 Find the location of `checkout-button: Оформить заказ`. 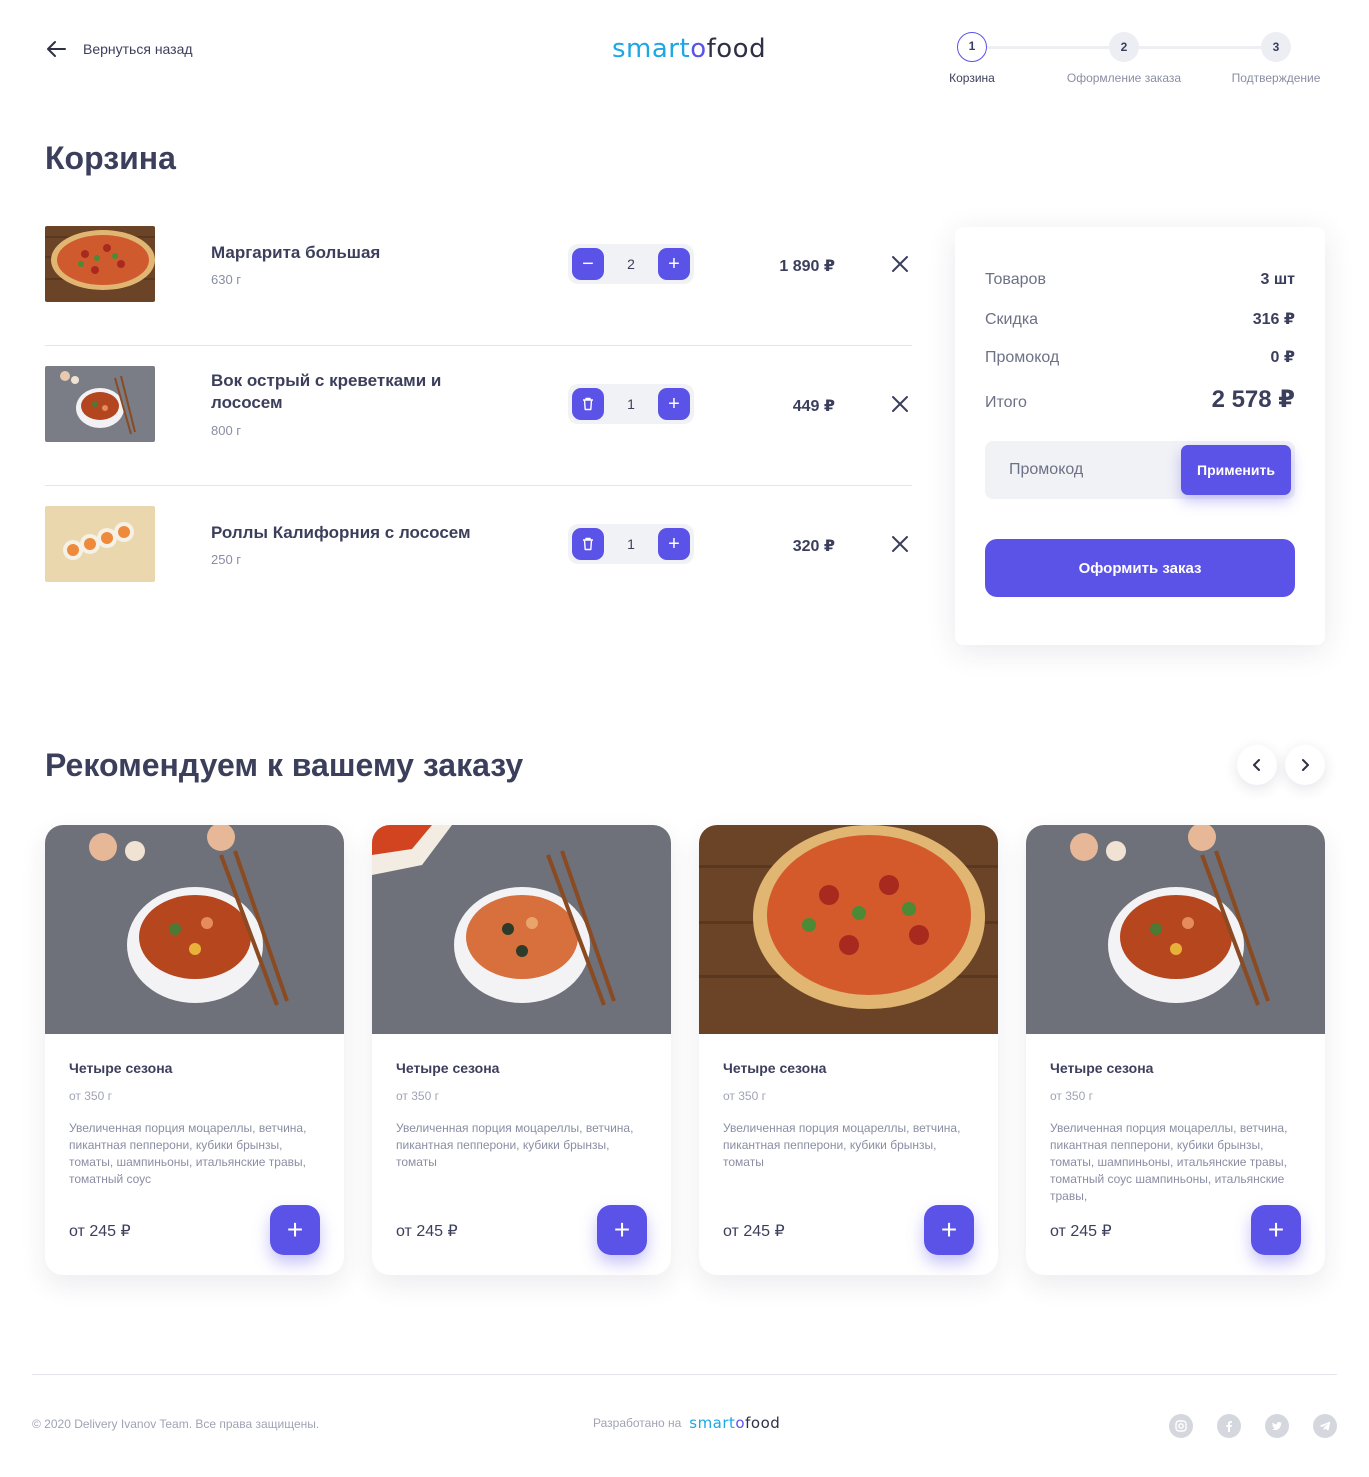

checkout-button: Оформить заказ is located at coordinates (1140, 568).